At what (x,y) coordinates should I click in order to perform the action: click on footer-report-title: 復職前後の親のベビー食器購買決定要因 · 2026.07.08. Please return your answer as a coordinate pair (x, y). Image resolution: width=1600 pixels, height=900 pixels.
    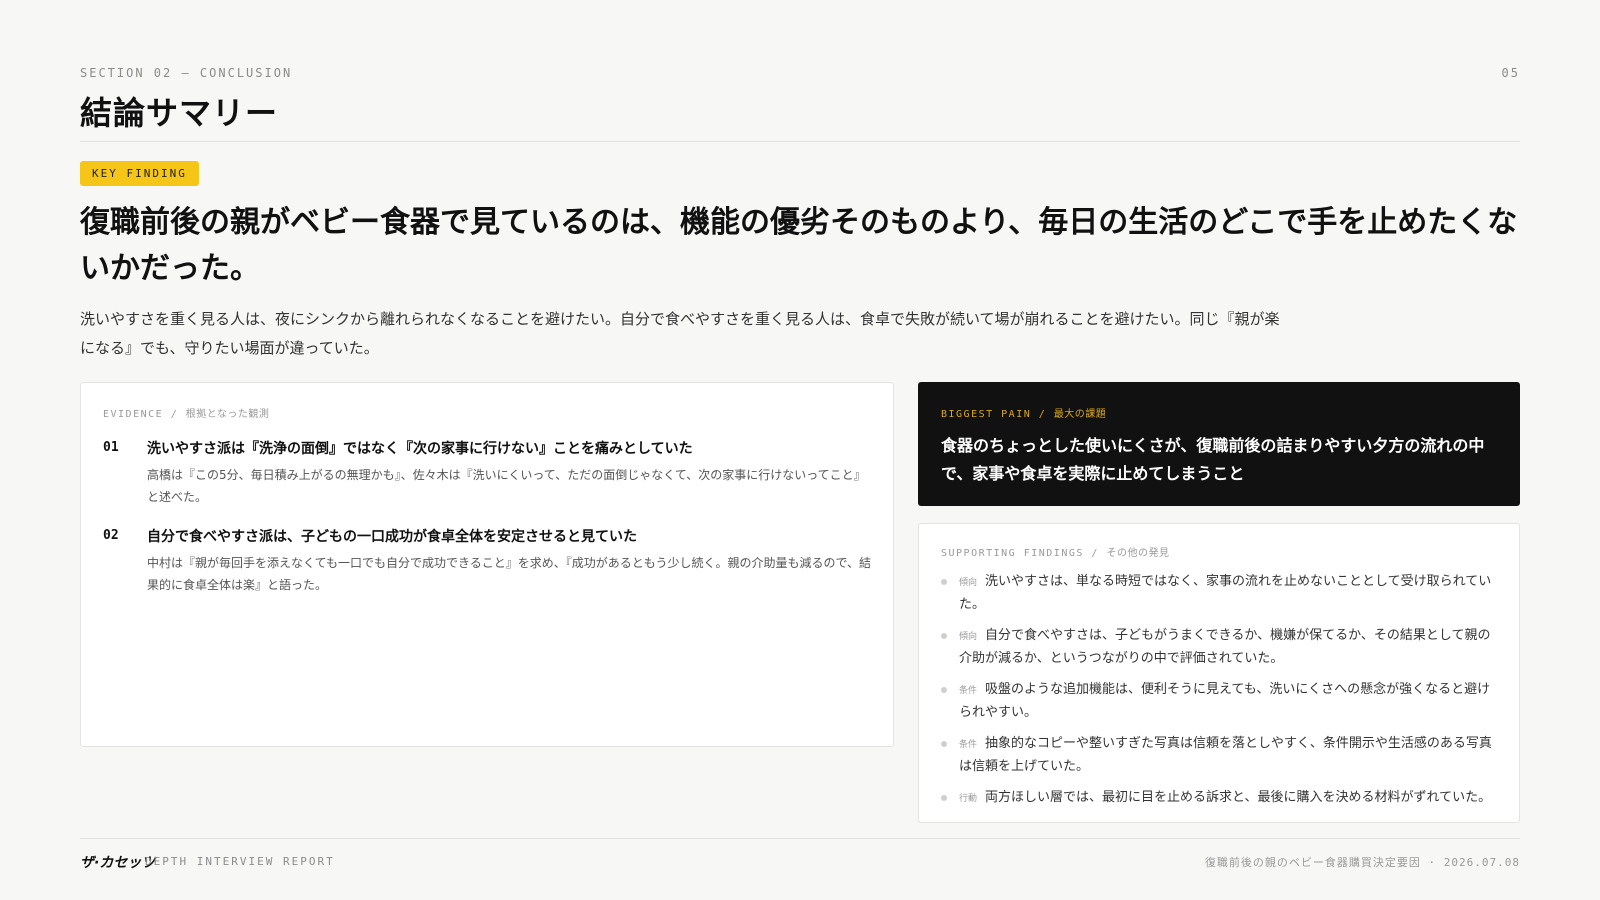
    Looking at the image, I should click on (1362, 862).